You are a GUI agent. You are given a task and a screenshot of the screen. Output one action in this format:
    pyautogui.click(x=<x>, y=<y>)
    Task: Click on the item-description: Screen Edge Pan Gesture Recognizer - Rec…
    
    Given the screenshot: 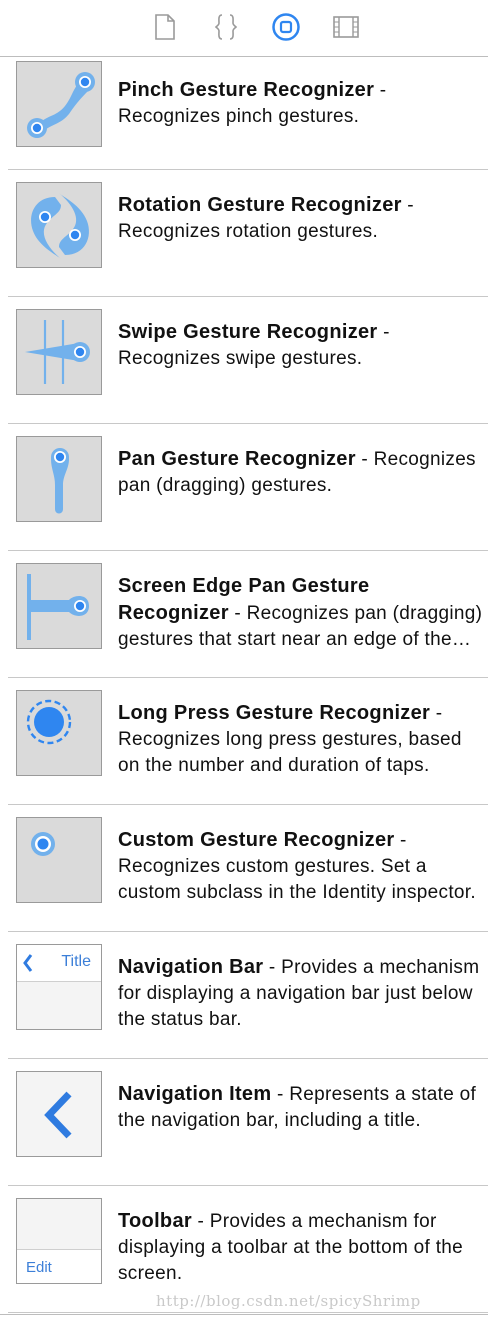 What is the action you would take?
    pyautogui.click(x=300, y=612)
    